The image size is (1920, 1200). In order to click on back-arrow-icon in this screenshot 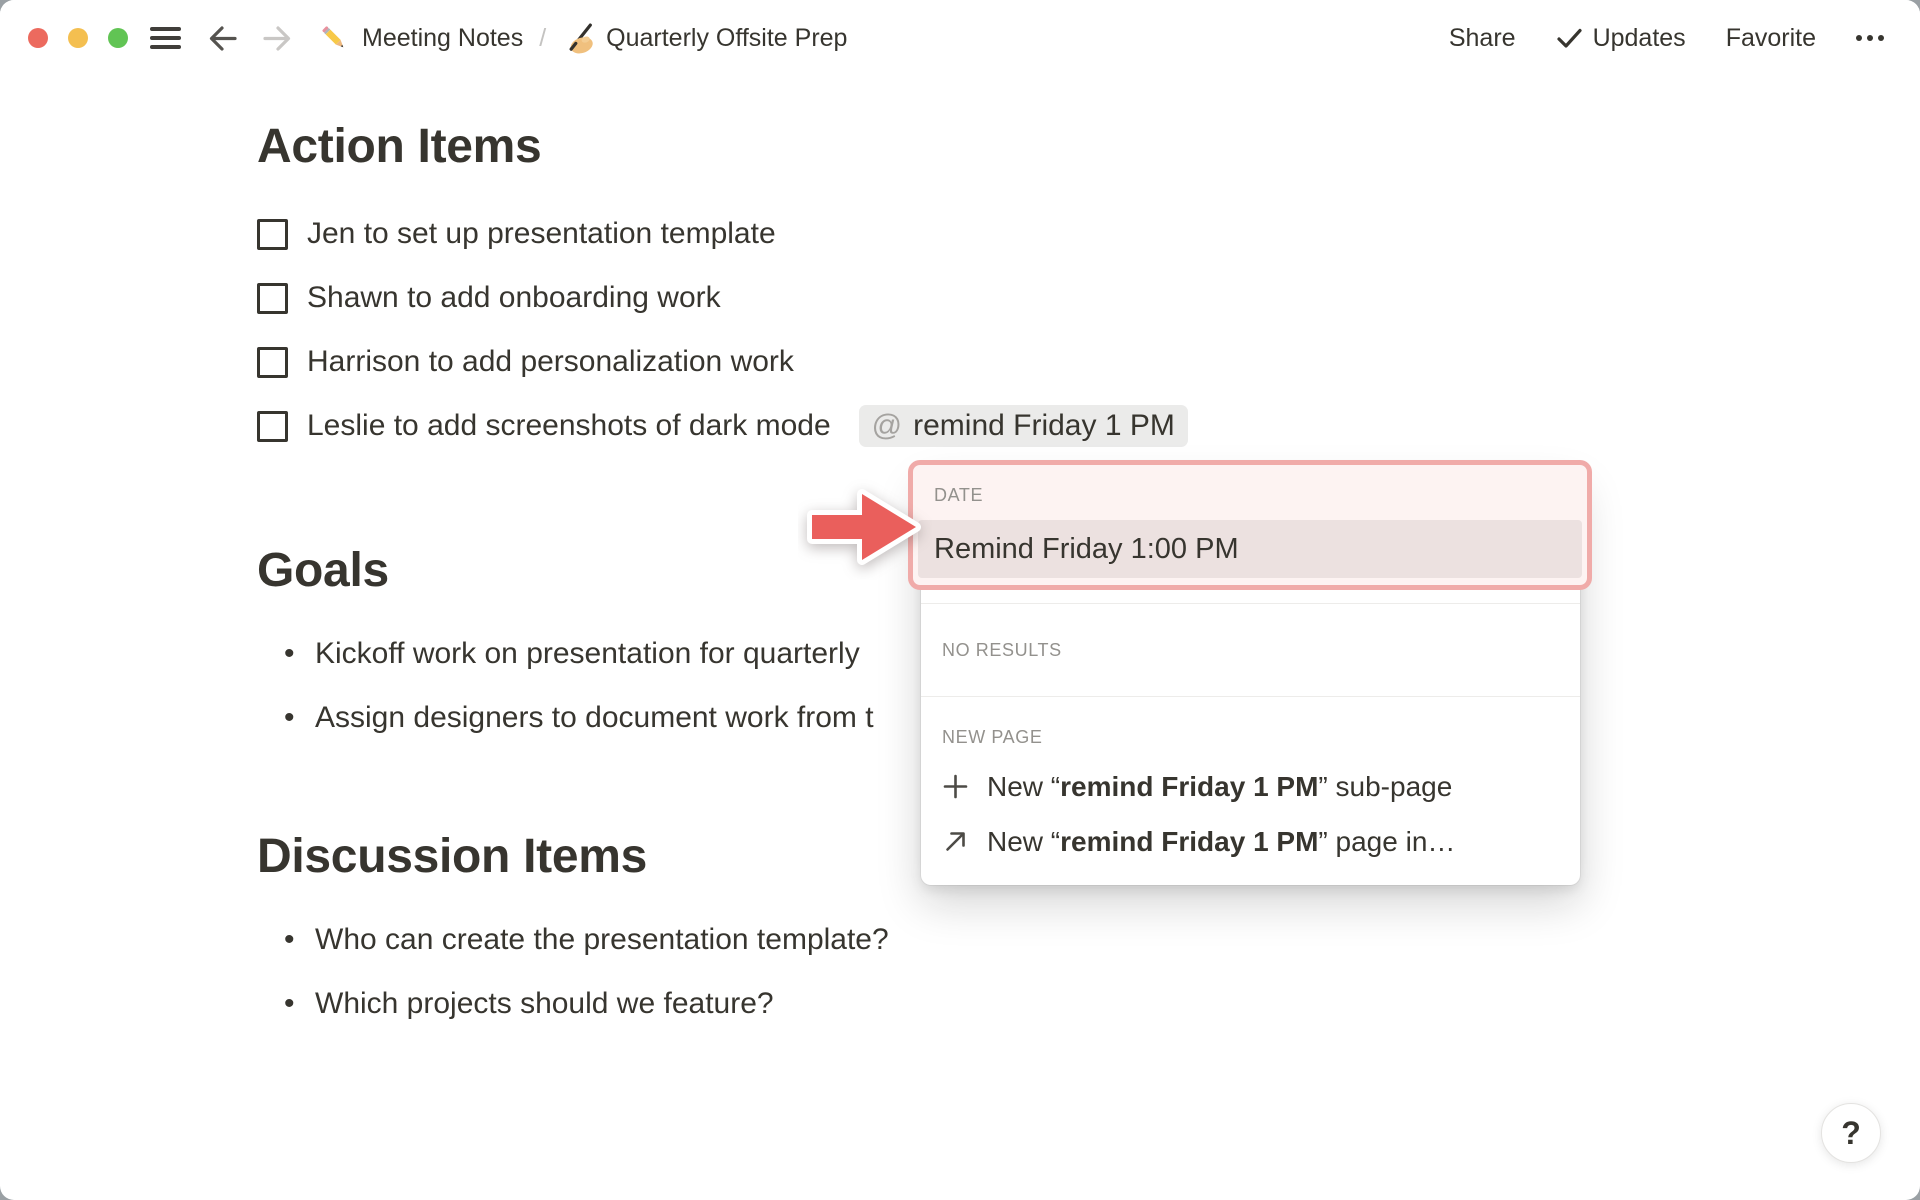, I will do `click(223, 38)`.